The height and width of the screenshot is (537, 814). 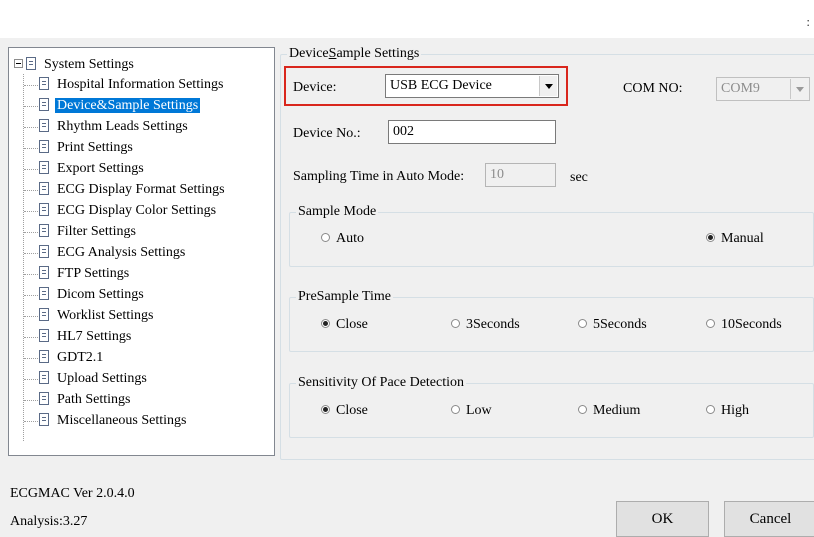 I want to click on com-no-select: COM9, so click(x=763, y=89).